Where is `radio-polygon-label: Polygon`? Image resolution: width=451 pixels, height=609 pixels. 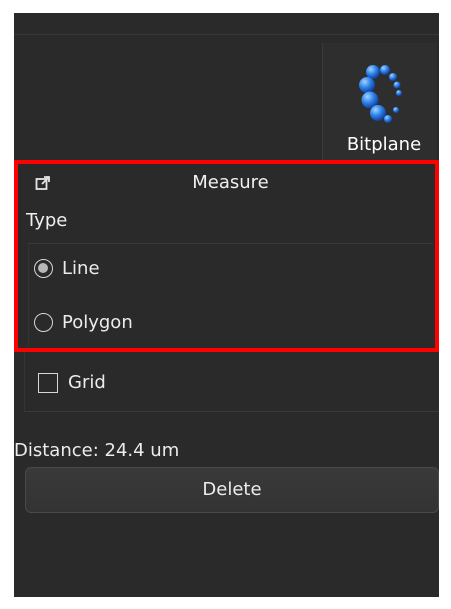
radio-polygon-label: Polygon is located at coordinates (97, 322).